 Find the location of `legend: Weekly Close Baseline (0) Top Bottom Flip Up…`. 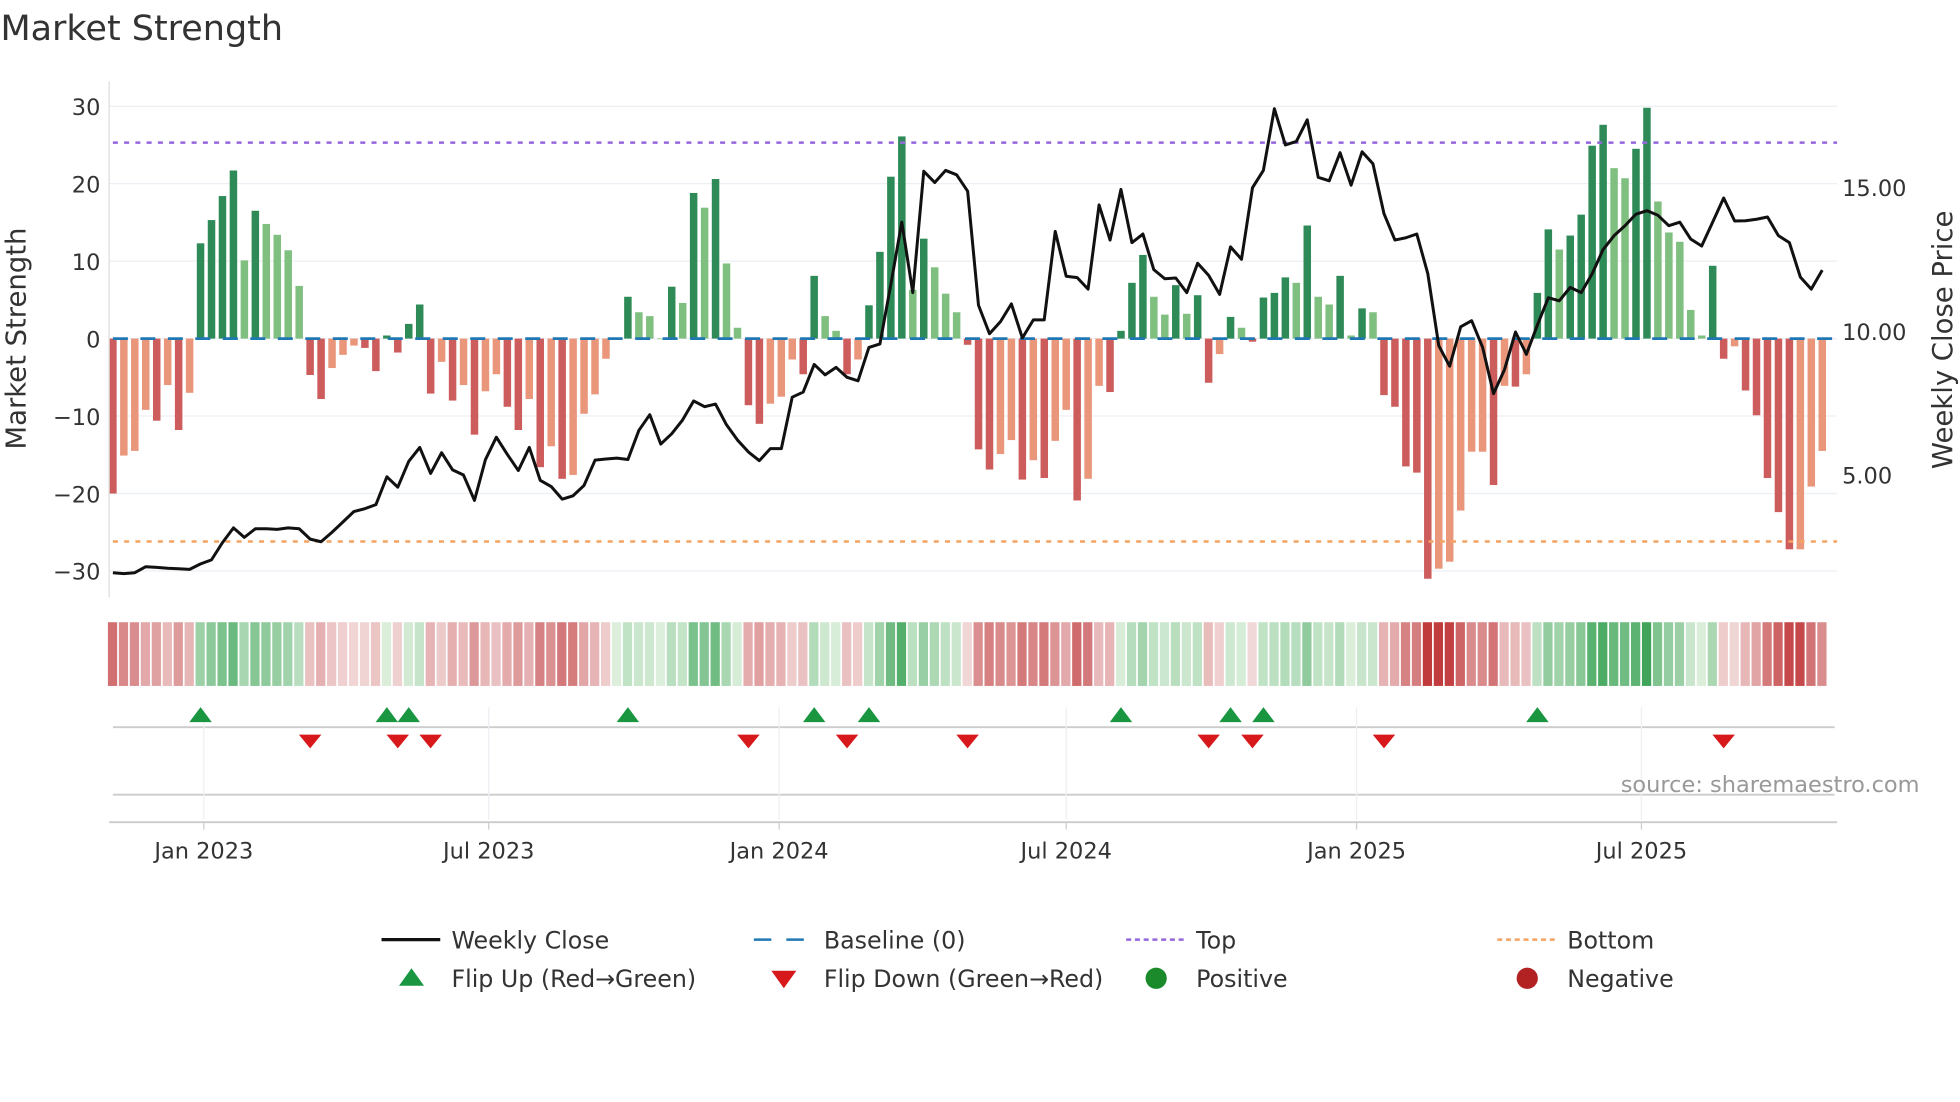

legend: Weekly Close Baseline (0) Top Bottom Flip Up… is located at coordinates (1027, 959).